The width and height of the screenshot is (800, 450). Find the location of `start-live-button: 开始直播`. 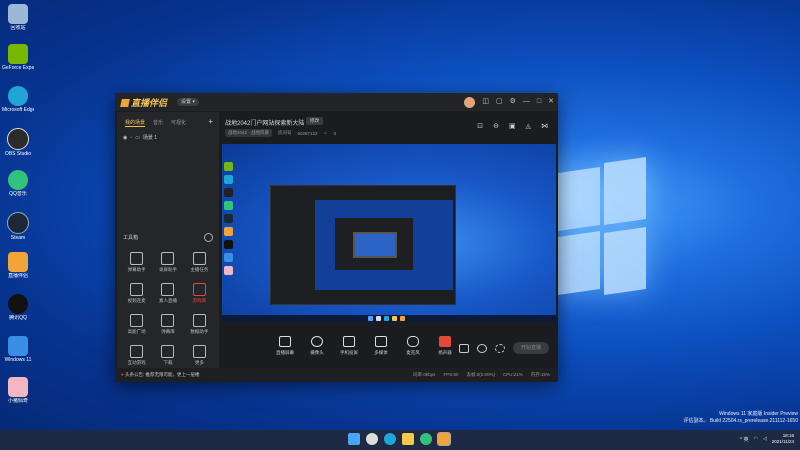

start-live-button: 开始直播 is located at coordinates (531, 348).